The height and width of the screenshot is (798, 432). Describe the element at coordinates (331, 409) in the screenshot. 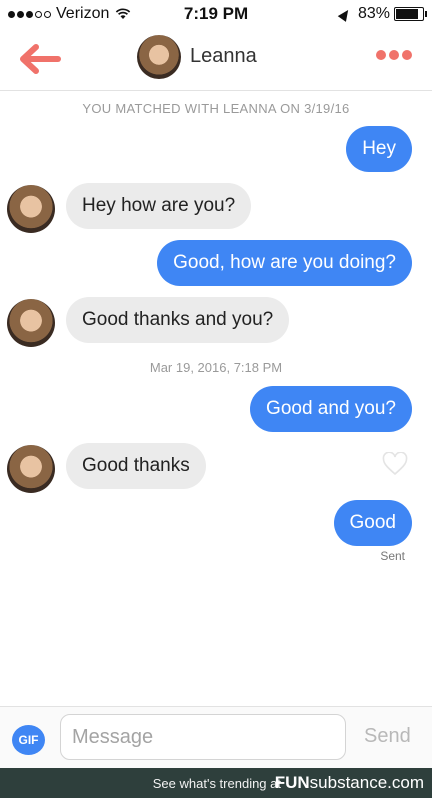

I see `message-bubble-outgoing: Good and you?` at that location.